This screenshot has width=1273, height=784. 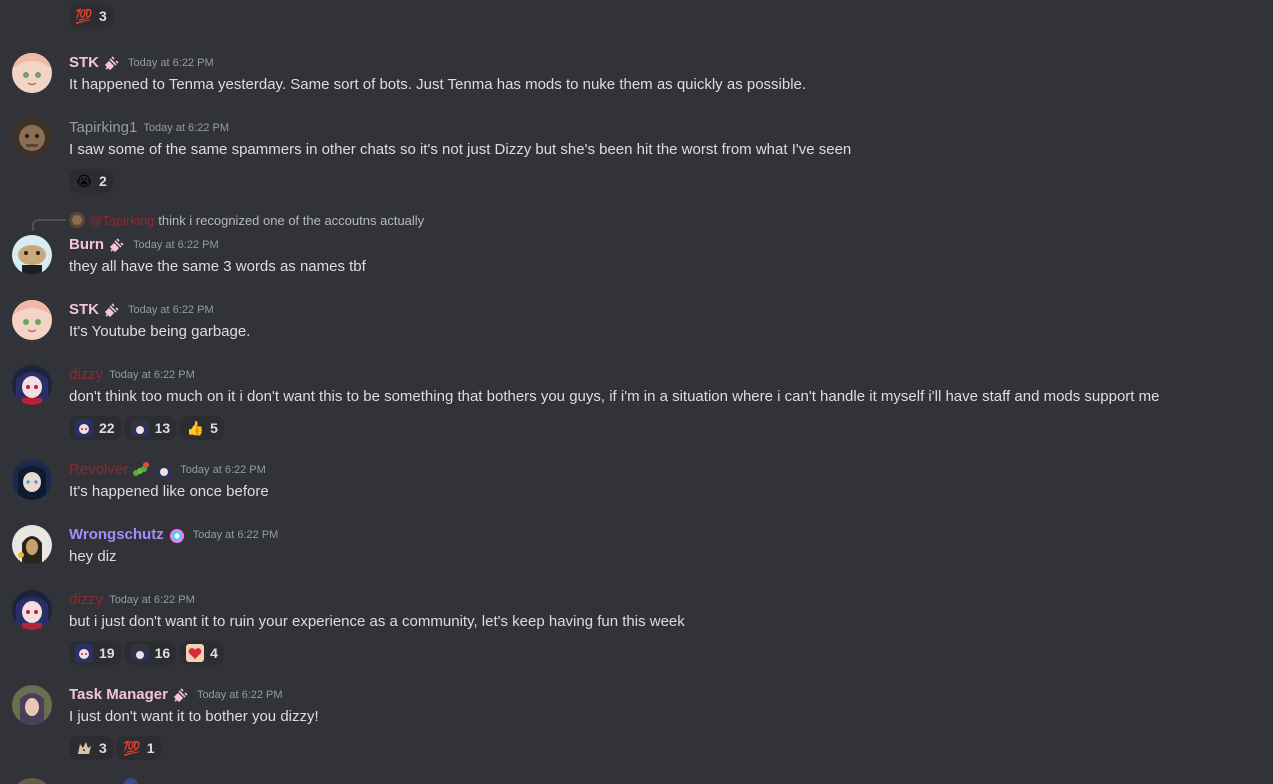 I want to click on reaction-100: 💯 1, so click(x=138, y=748).